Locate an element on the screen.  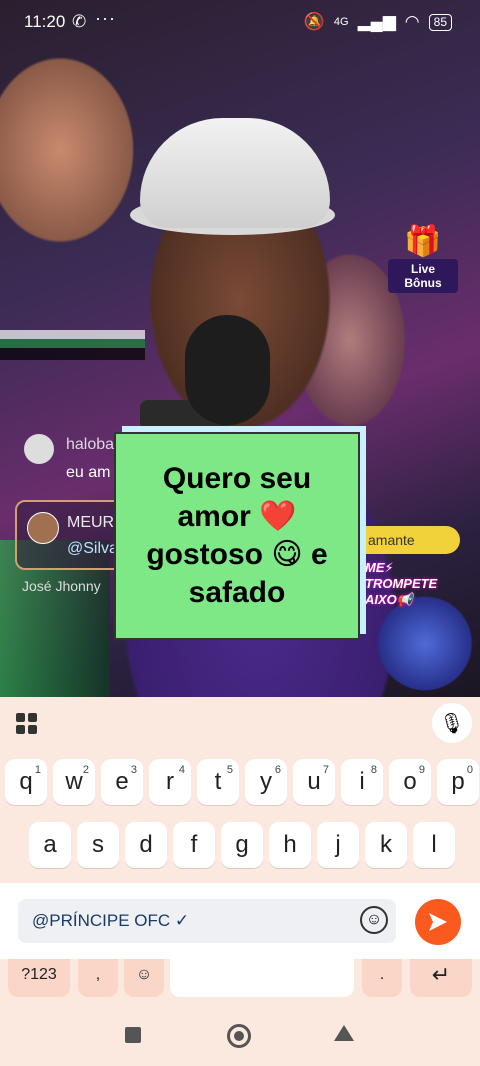
key-number-hint: 3 is located at coordinates (133, 770).